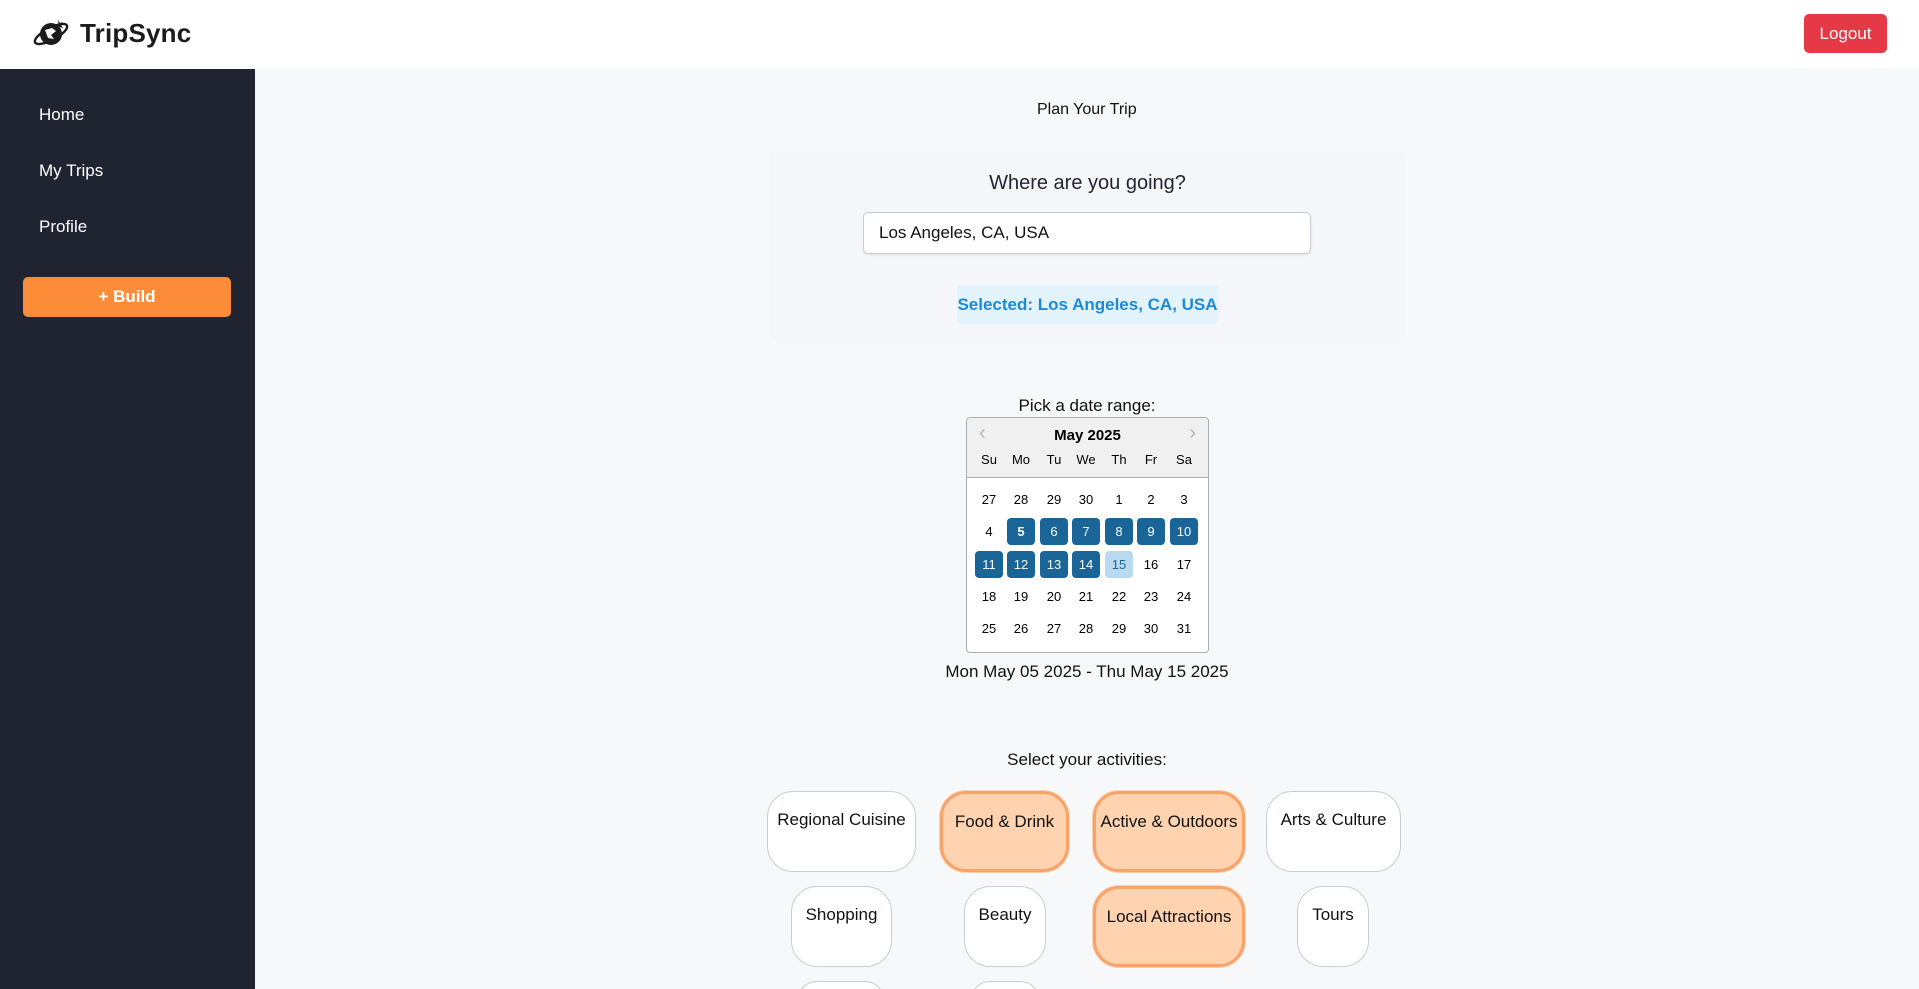  What do you see at coordinates (63, 227) in the screenshot?
I see `sidebar-item-profile: Profile` at bounding box center [63, 227].